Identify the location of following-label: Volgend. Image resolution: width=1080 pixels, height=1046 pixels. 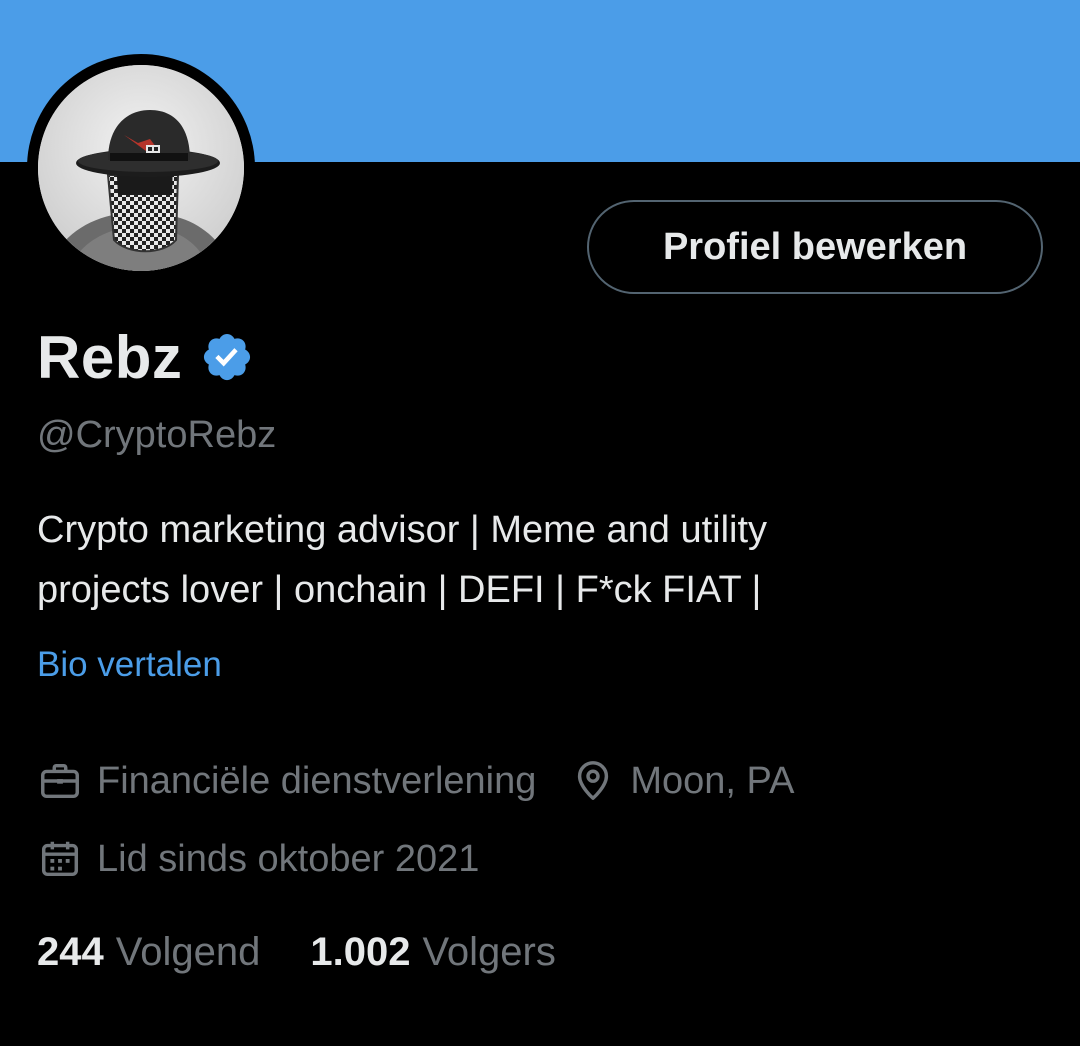
(188, 952).